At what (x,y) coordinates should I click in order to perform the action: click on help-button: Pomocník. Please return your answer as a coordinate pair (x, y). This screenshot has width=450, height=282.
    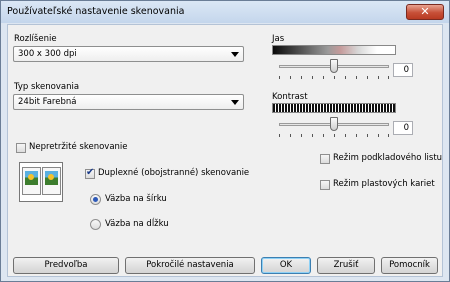
    Looking at the image, I should click on (409, 265).